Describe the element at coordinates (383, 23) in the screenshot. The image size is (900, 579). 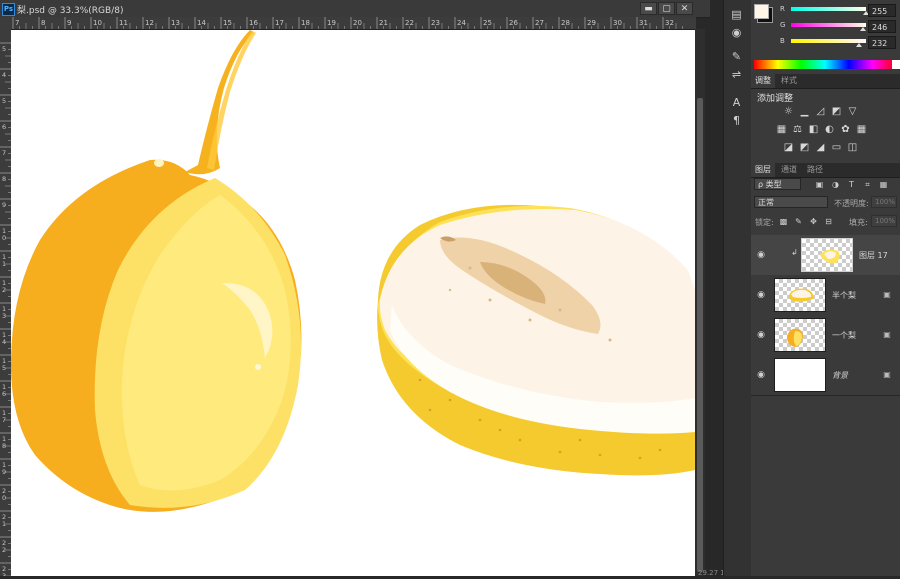
I see `ruler-h-label: 21` at that location.